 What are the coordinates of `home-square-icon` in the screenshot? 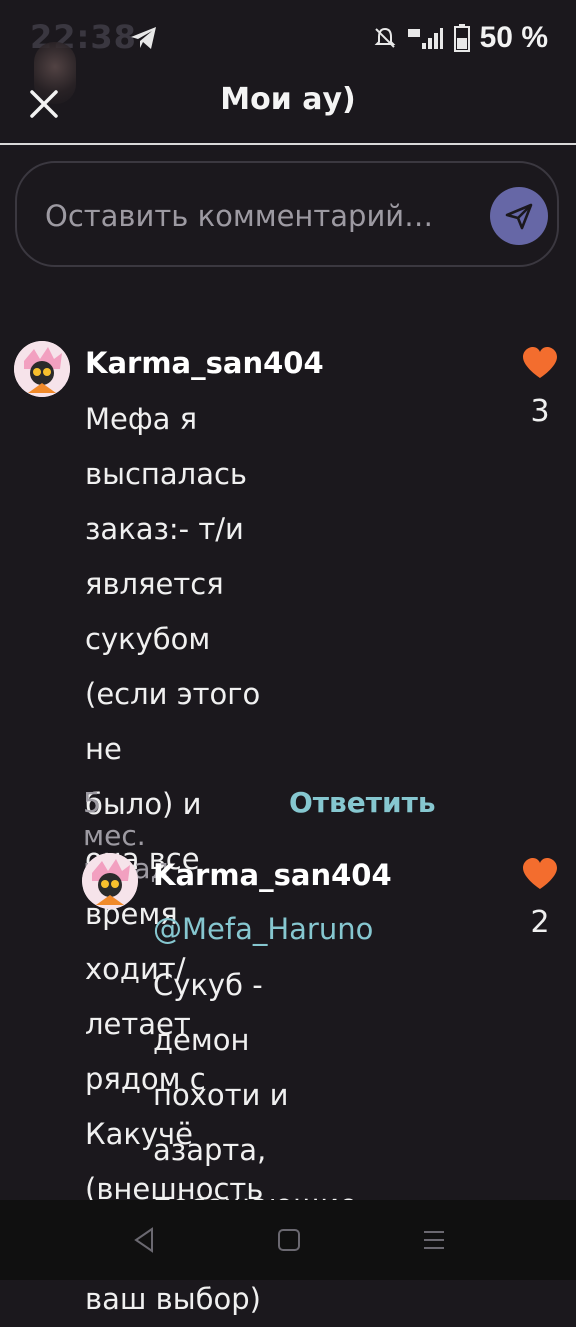 It's located at (289, 1240).